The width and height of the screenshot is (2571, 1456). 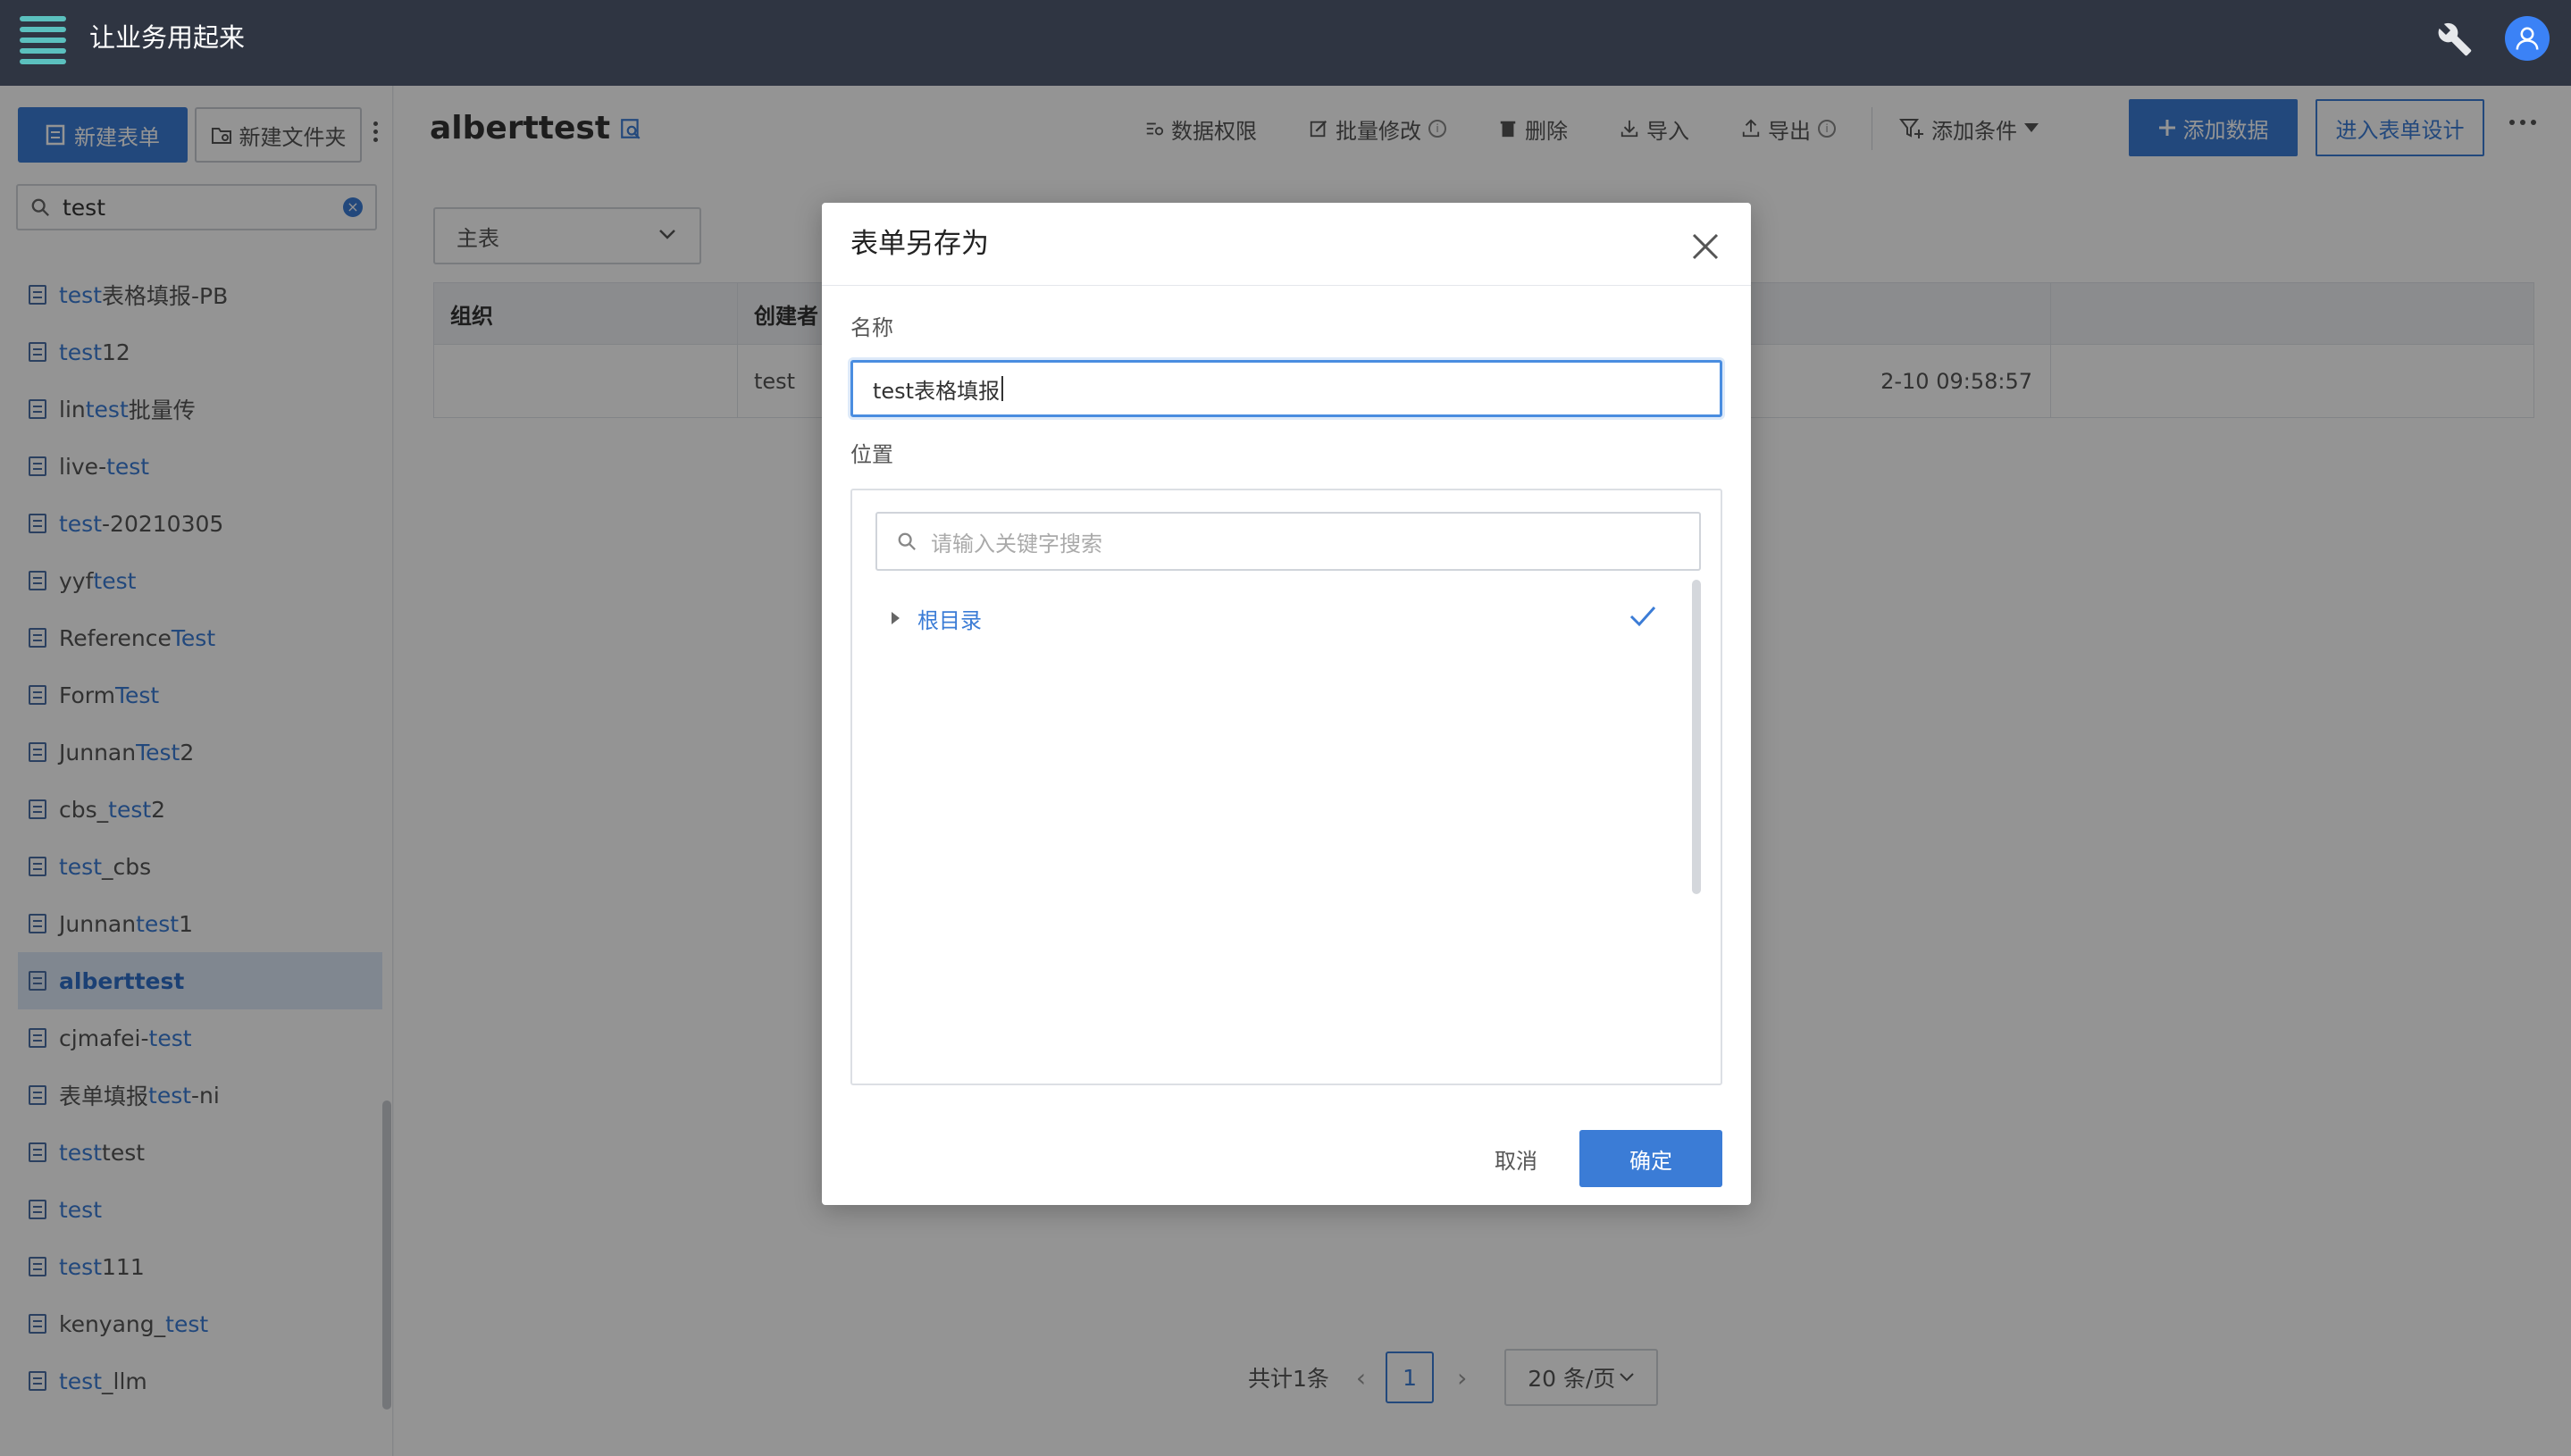 What do you see at coordinates (907, 541) in the screenshot?
I see `search-icon` at bounding box center [907, 541].